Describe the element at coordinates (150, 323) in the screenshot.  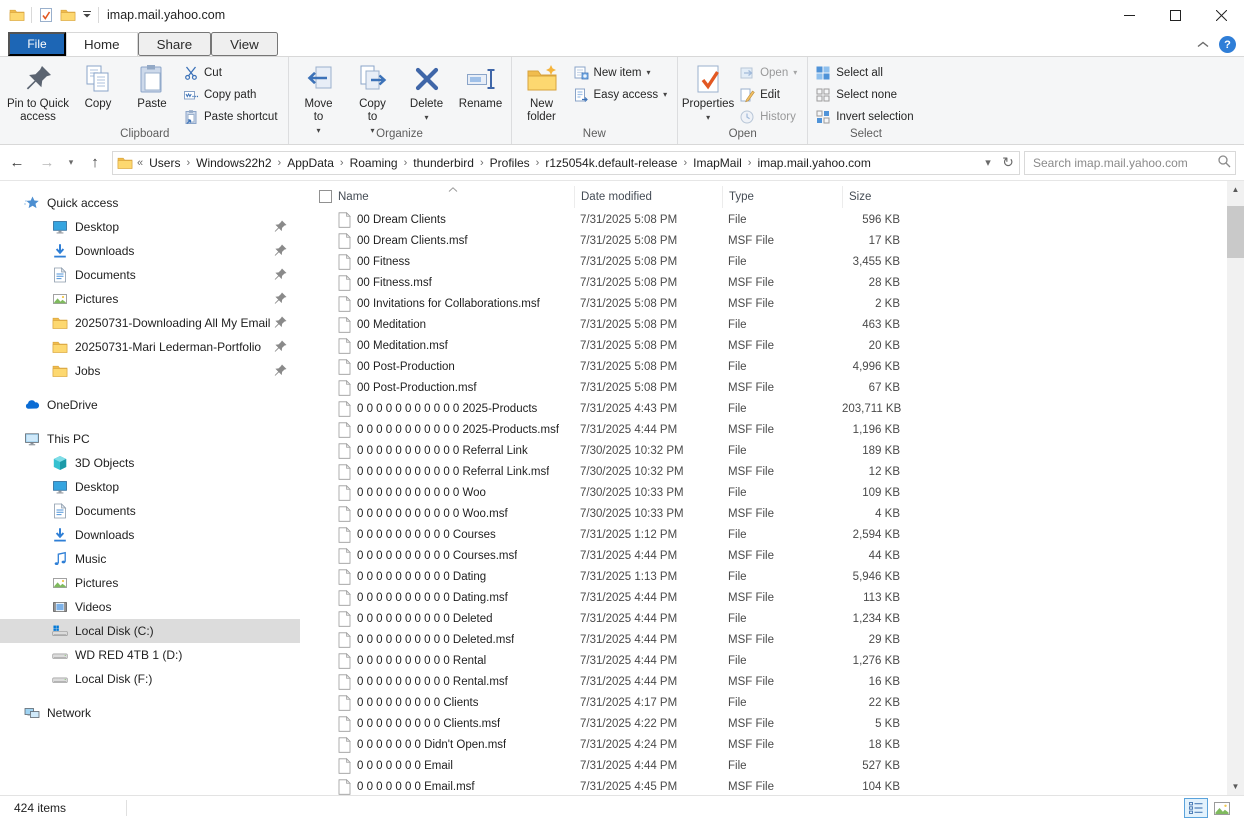
I see `sidebar-item-20250731-downloading-all-my-email: 20250731-Downloading All My Email` at that location.